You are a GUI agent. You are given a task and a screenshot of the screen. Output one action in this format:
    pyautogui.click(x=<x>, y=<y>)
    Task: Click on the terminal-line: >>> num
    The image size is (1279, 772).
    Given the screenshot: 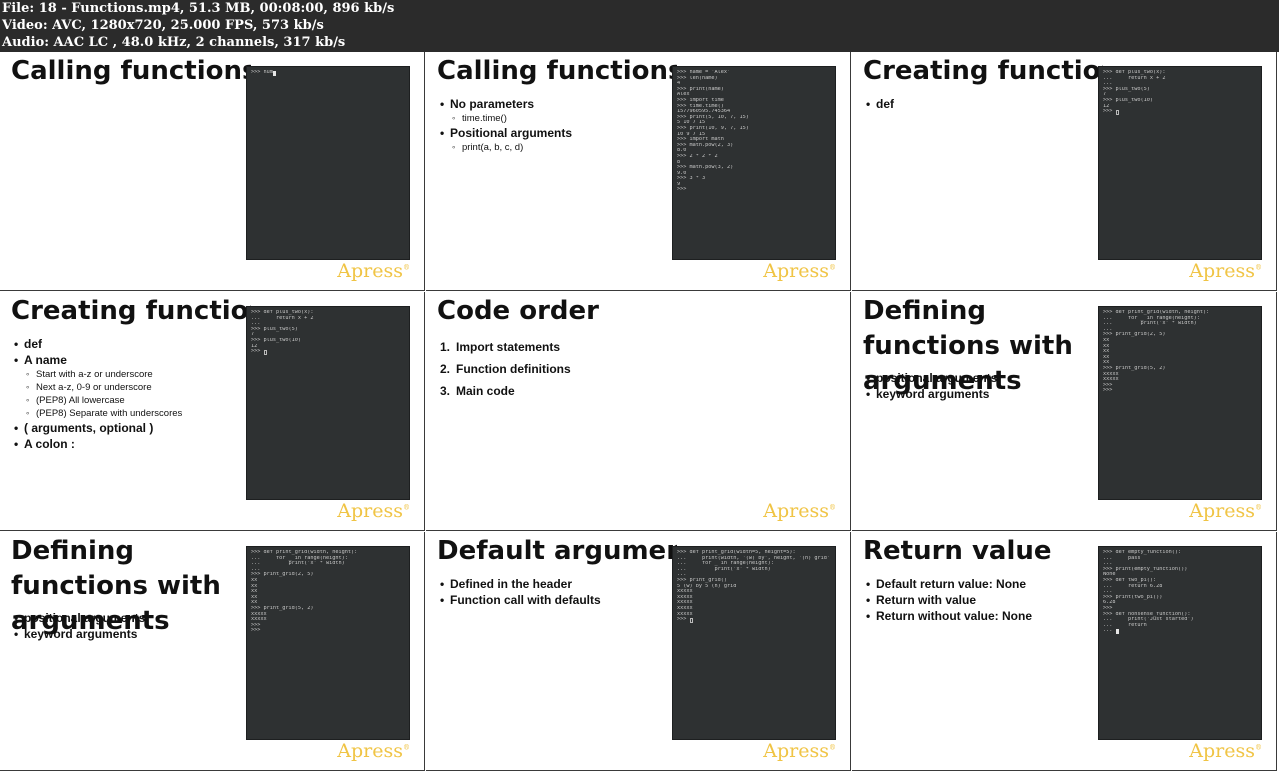 What is the action you would take?
    pyautogui.click(x=328, y=73)
    